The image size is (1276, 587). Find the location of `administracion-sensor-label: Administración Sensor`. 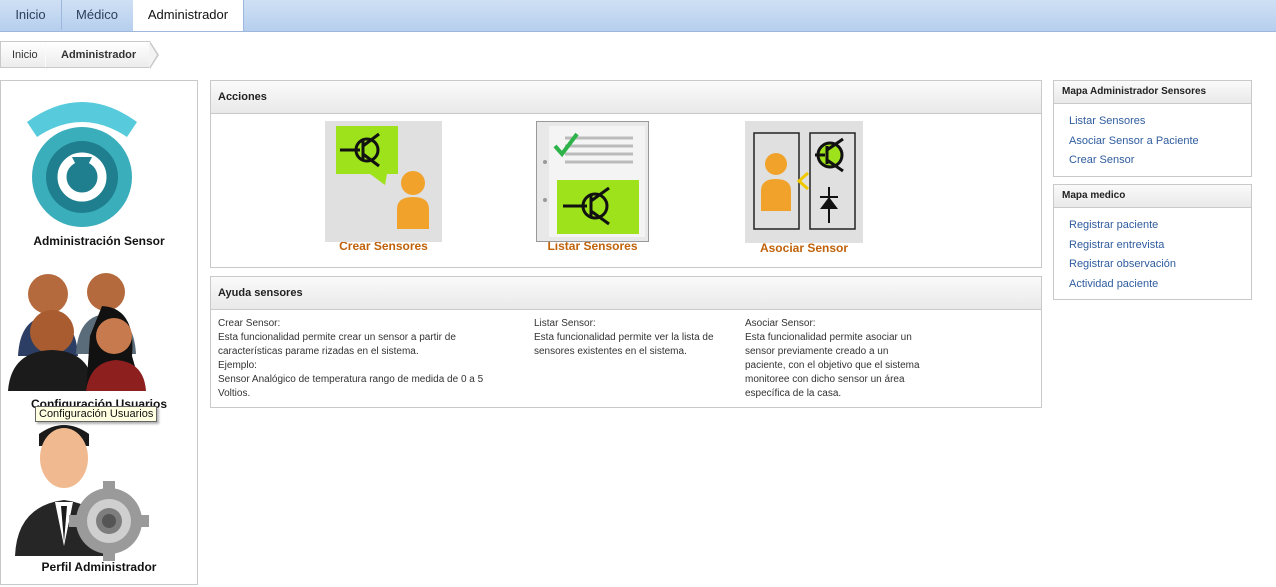

administracion-sensor-label: Administración Sensor is located at coordinates (99, 241).